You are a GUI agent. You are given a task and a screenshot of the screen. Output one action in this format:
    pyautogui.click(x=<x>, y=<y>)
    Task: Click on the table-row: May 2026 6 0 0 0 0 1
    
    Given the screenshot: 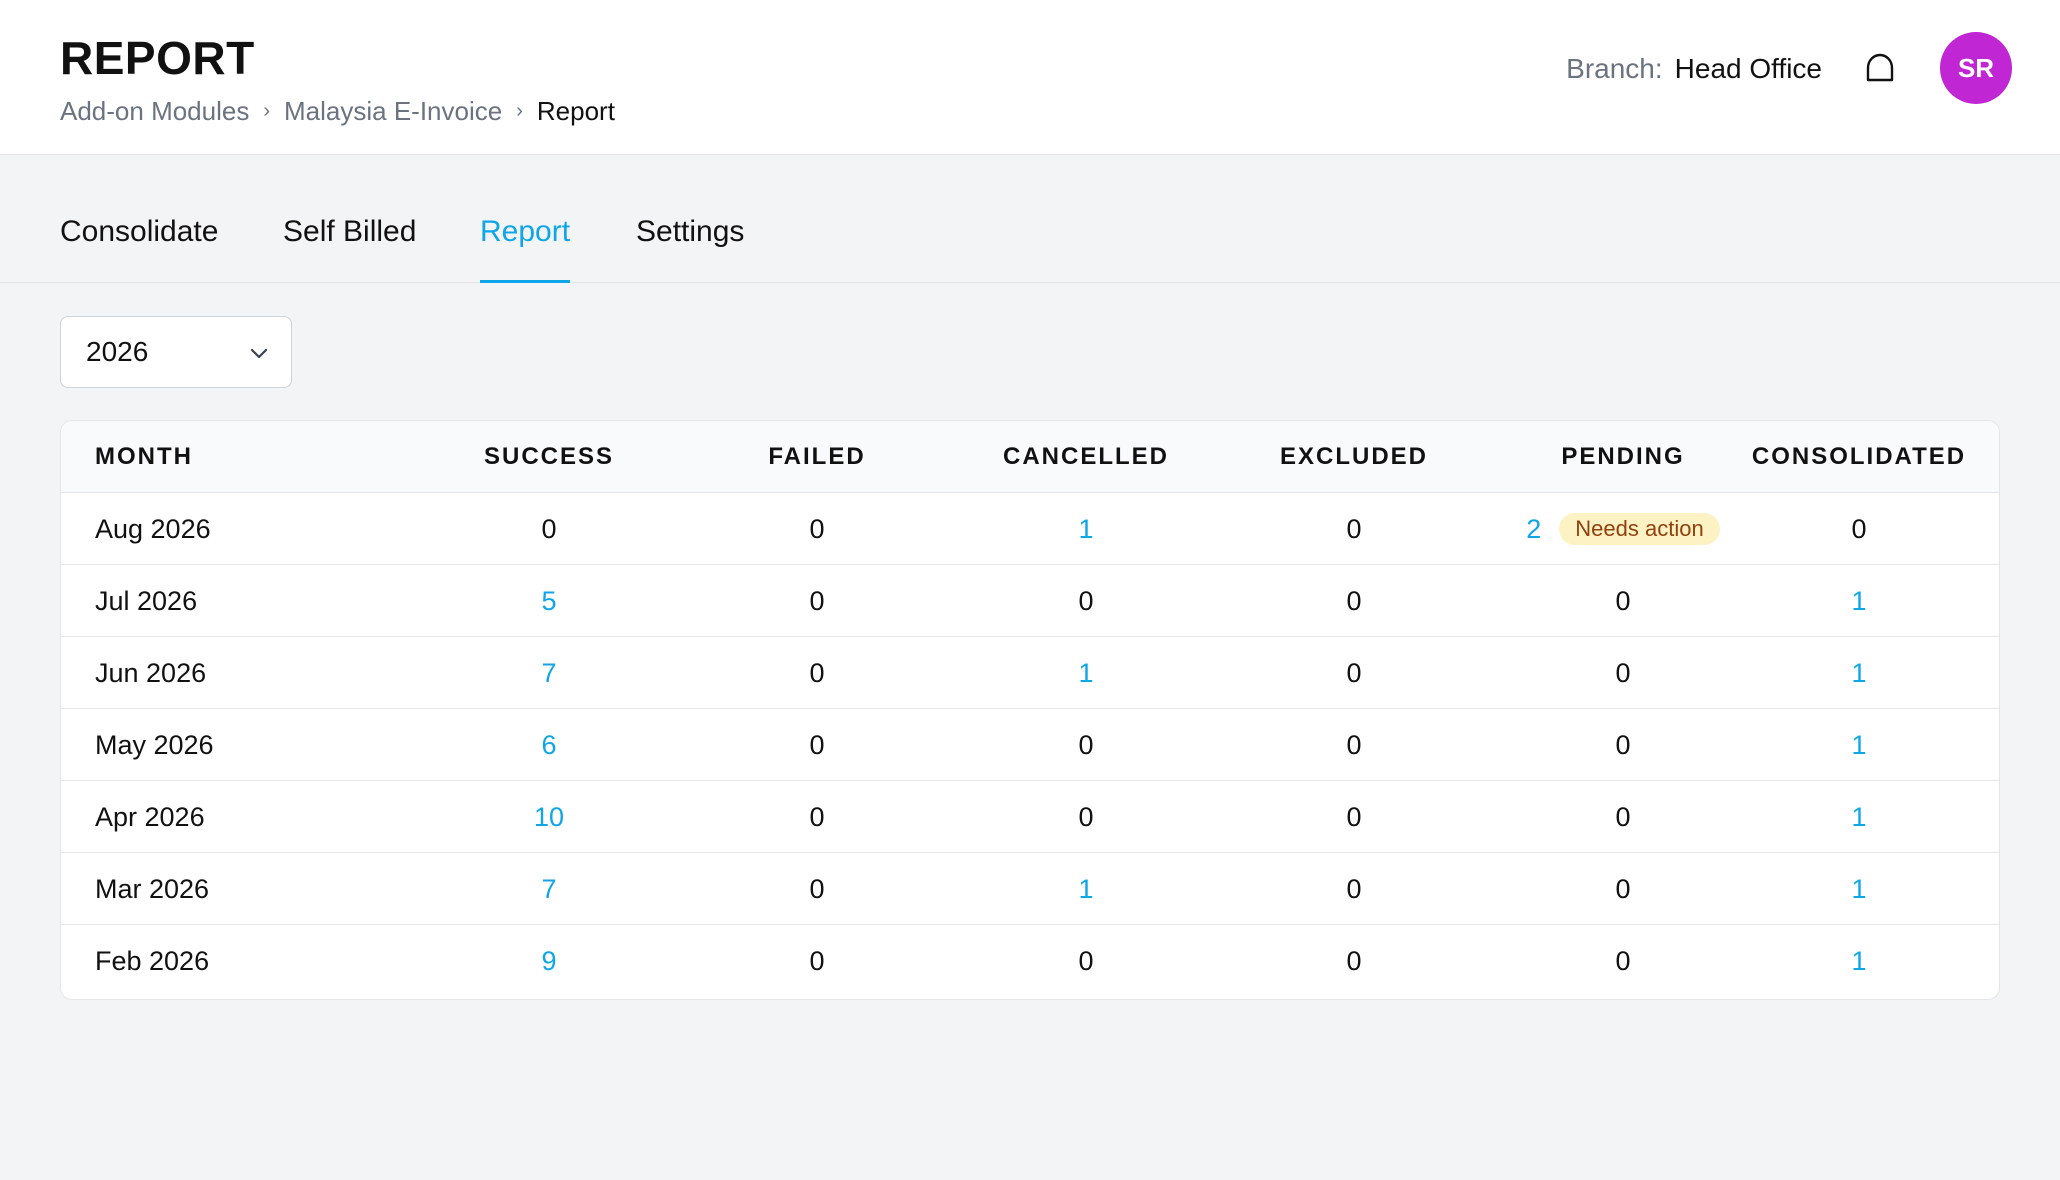 What is the action you would take?
    pyautogui.click(x=1030, y=745)
    